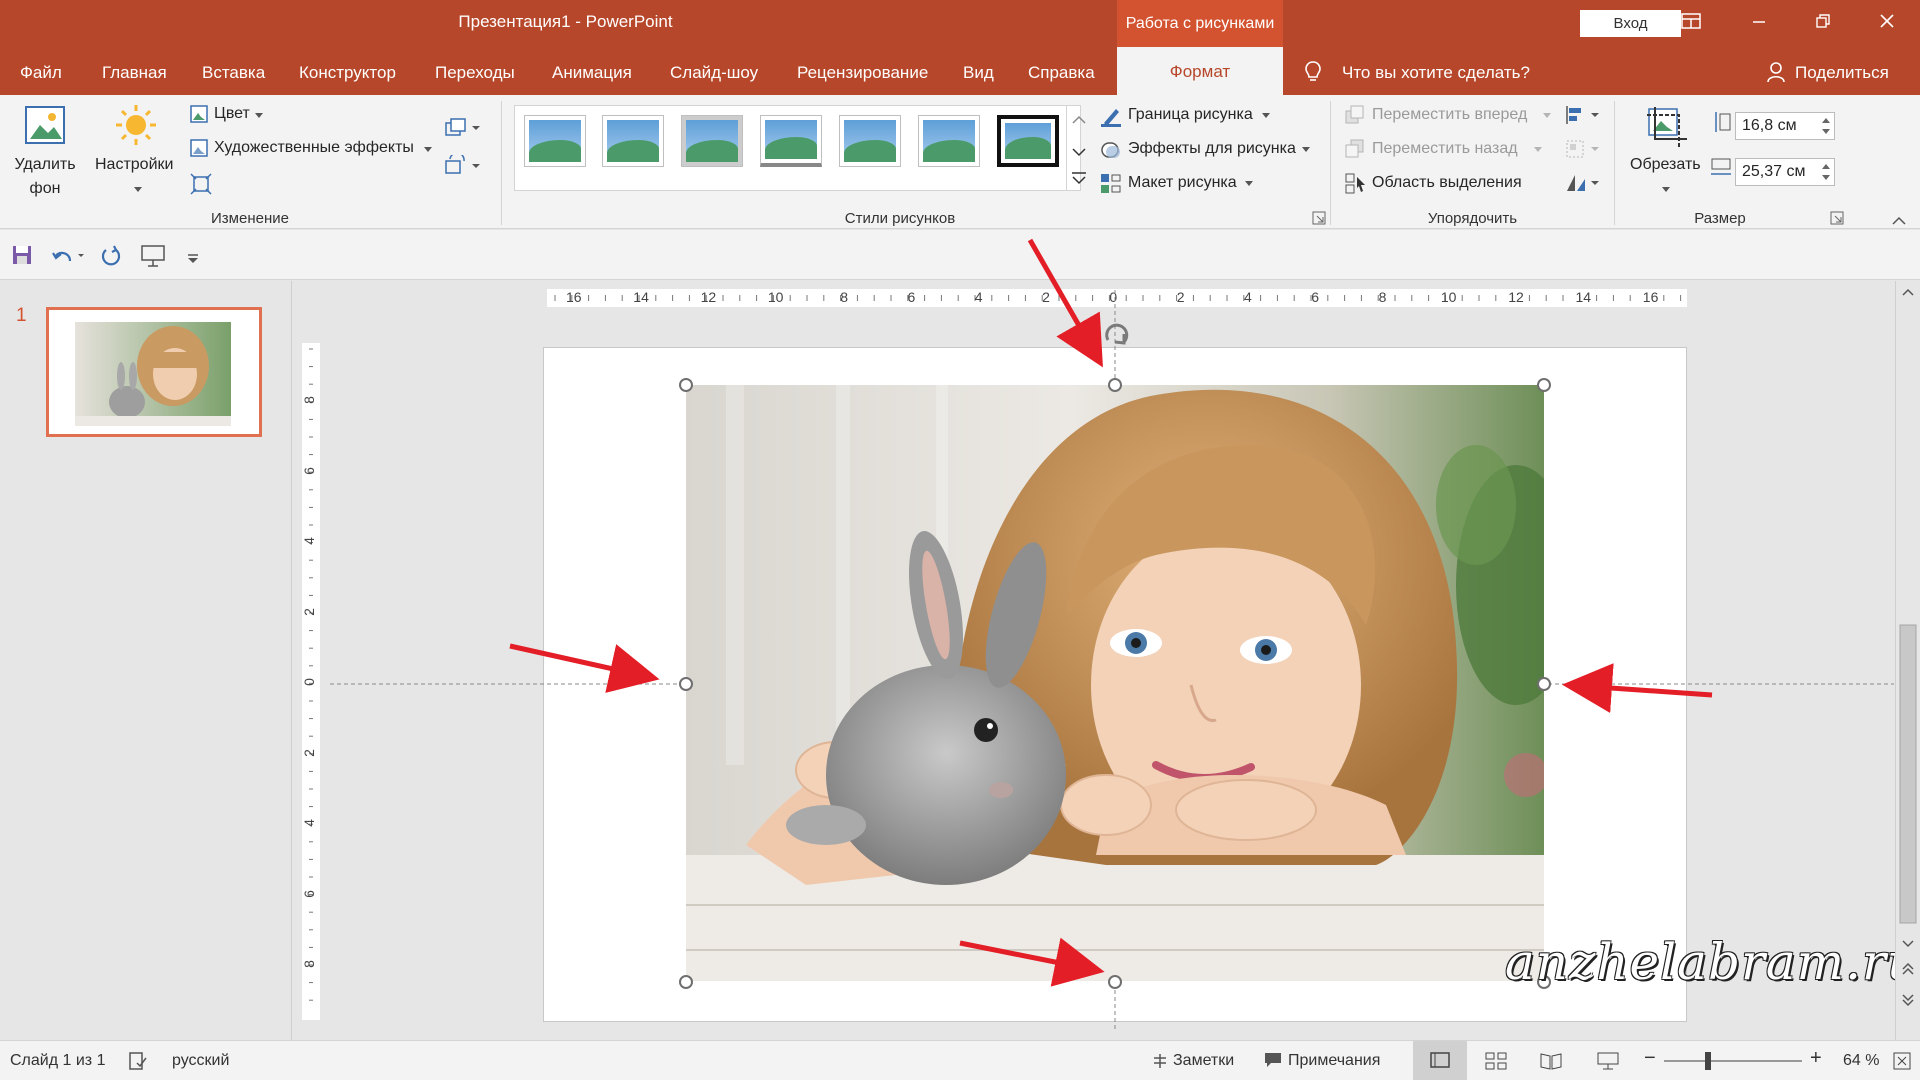 The image size is (1920, 1080). I want to click on fit-to-window-icon, so click(1902, 1063).